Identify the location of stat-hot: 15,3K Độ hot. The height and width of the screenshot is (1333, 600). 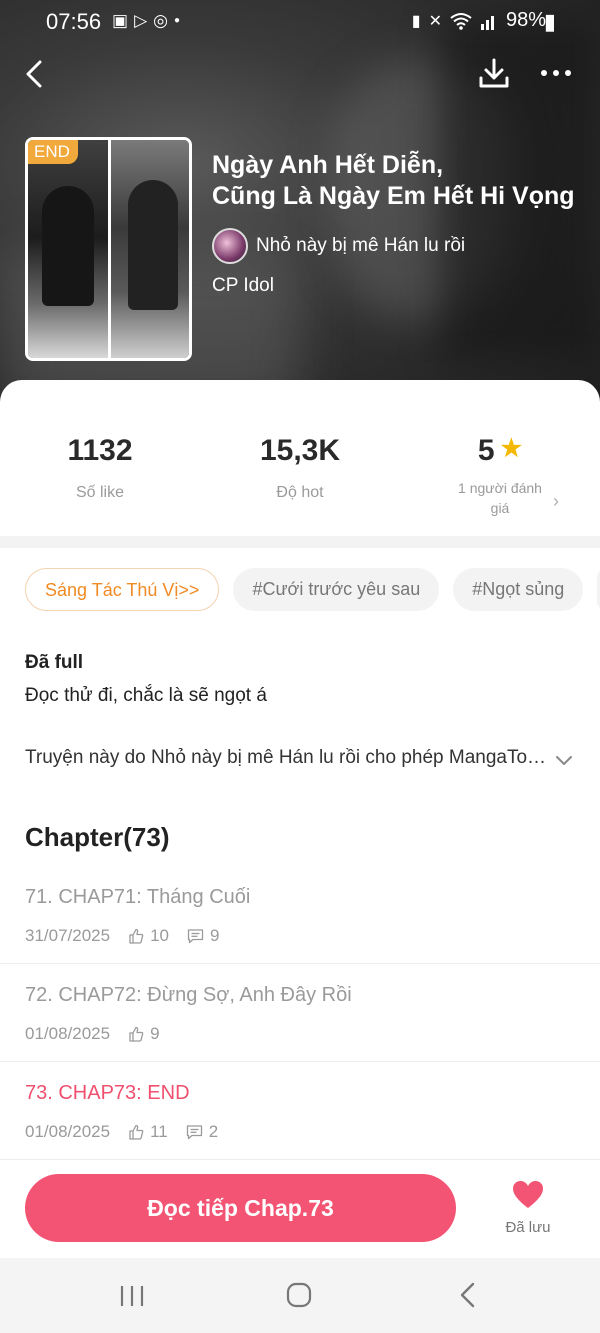
(300, 467).